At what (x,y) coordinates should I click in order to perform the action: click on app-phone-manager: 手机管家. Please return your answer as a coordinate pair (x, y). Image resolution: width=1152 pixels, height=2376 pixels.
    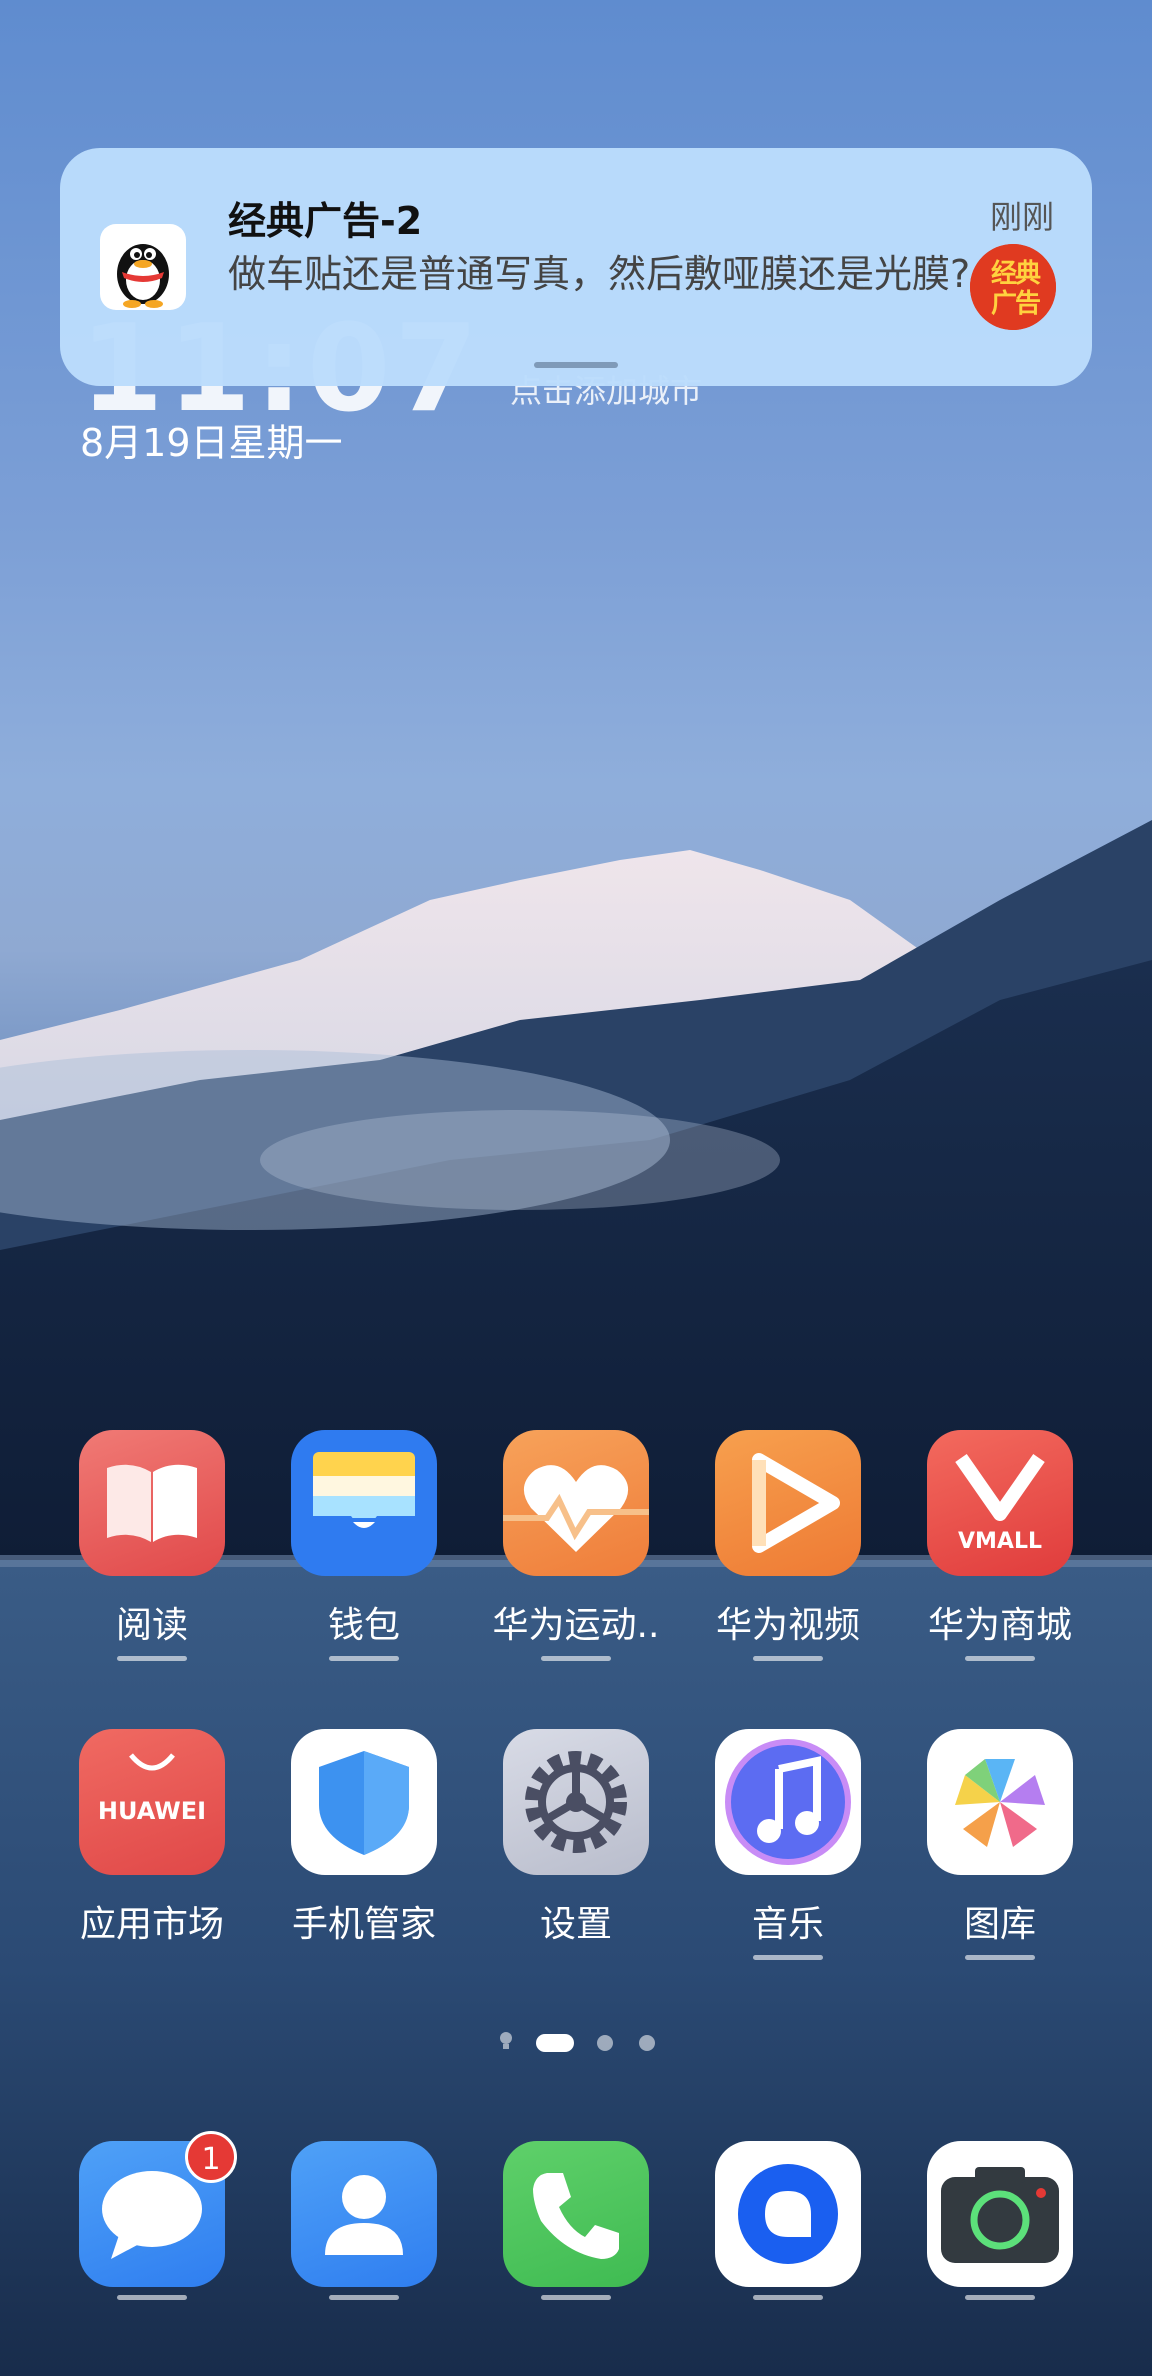
    Looking at the image, I should click on (364, 1838).